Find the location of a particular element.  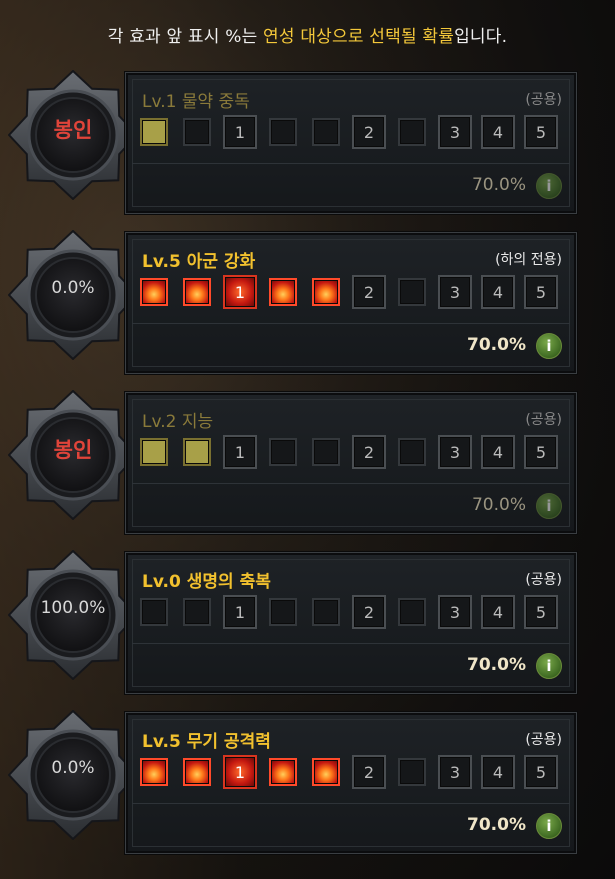

effect-panel: Lv.1 물약 중독 (공용) 1 2 3 4 5 70.0% i is located at coordinates (351, 143).